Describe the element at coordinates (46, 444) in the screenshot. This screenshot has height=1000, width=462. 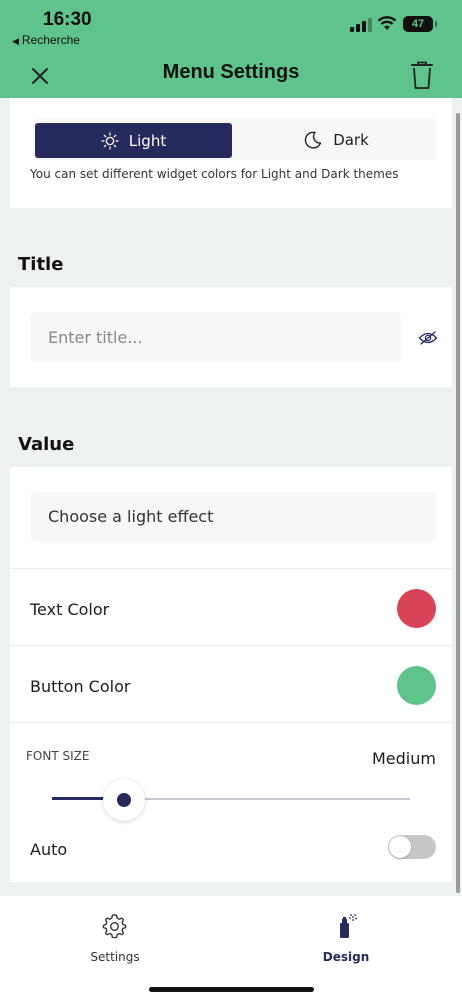
I see `value-section-heading: Value` at that location.